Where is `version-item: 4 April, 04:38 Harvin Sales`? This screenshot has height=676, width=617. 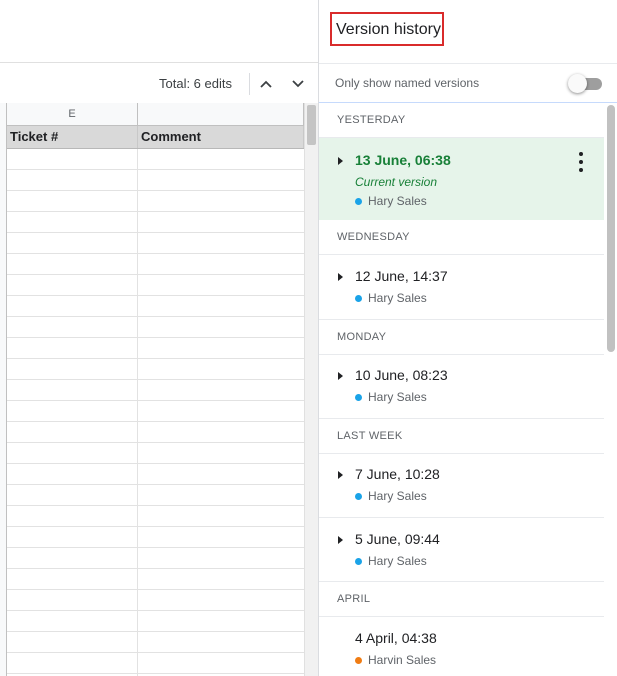
version-item: 4 April, 04:38 Harvin Sales is located at coordinates (461, 646).